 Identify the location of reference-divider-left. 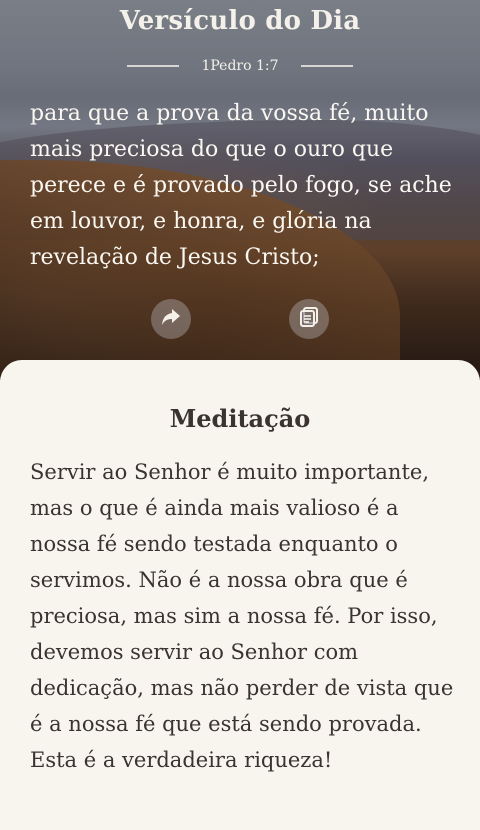
(153, 66).